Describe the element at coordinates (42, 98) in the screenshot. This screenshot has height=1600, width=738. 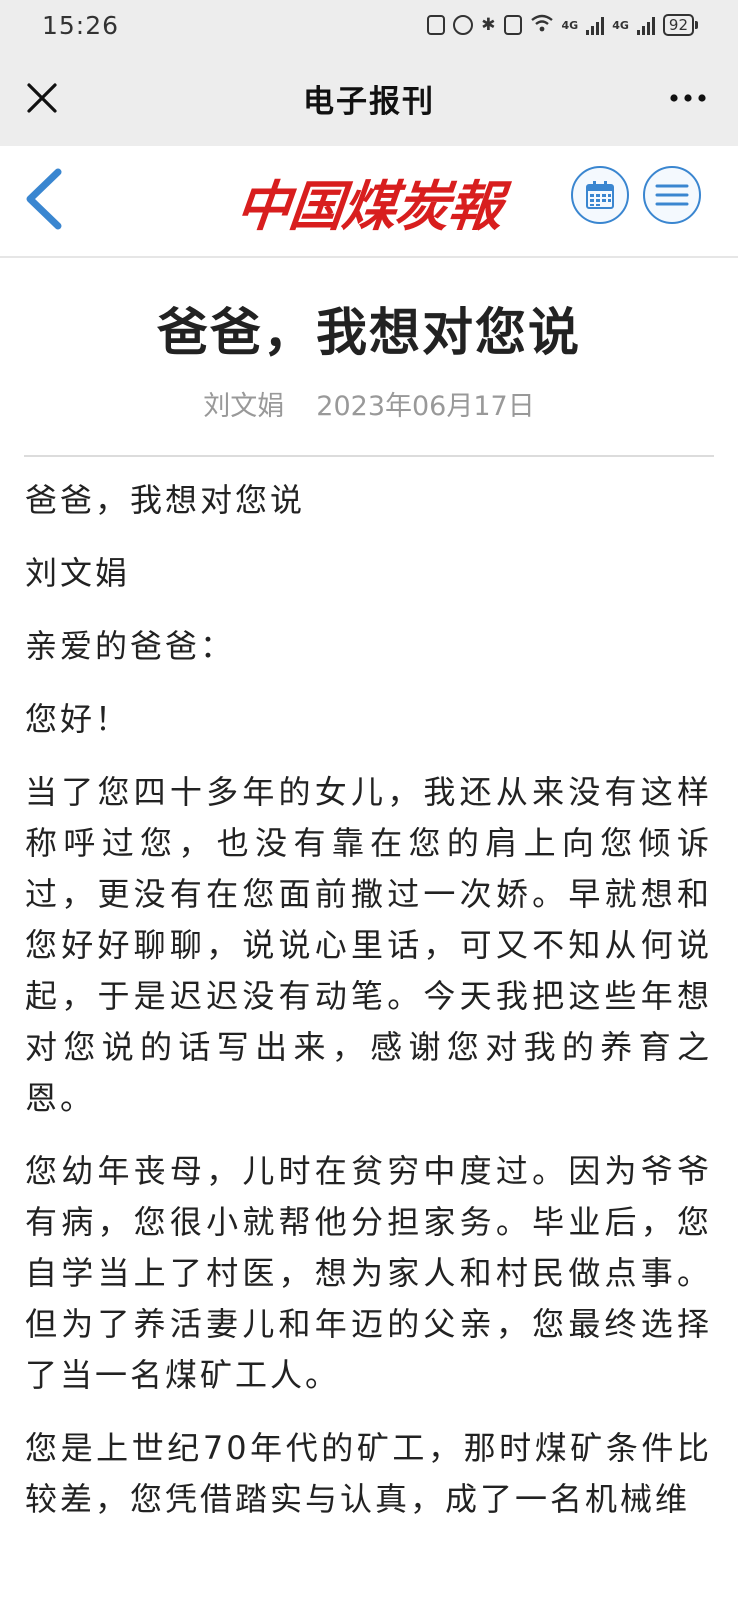
I see `close-icon` at that location.